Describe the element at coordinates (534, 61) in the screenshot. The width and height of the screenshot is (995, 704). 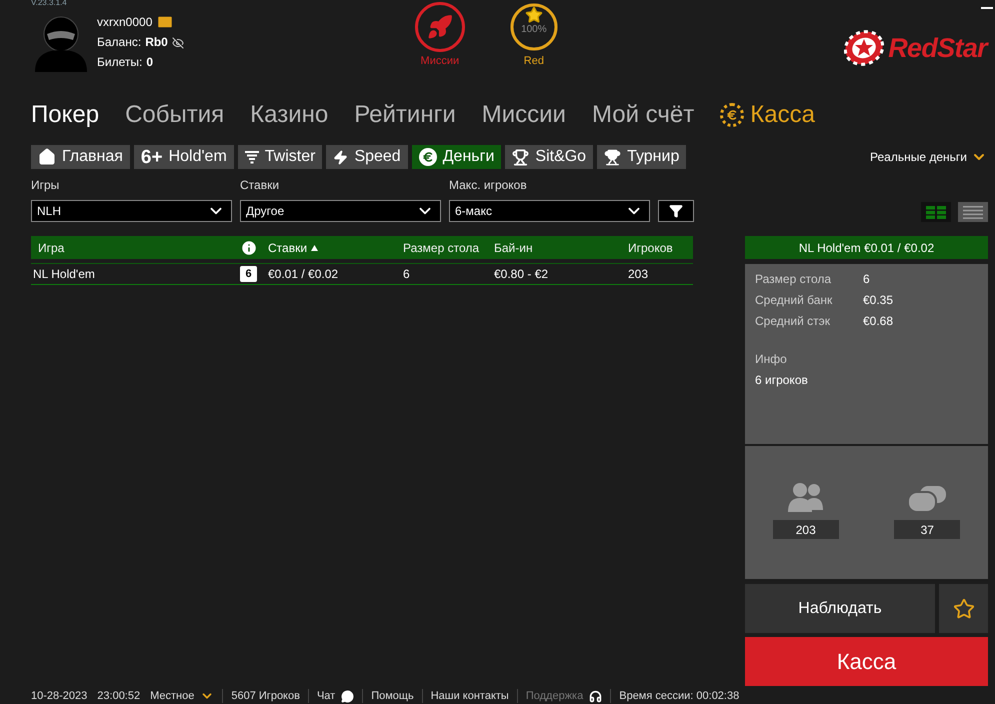
I see `level-label: Red` at that location.